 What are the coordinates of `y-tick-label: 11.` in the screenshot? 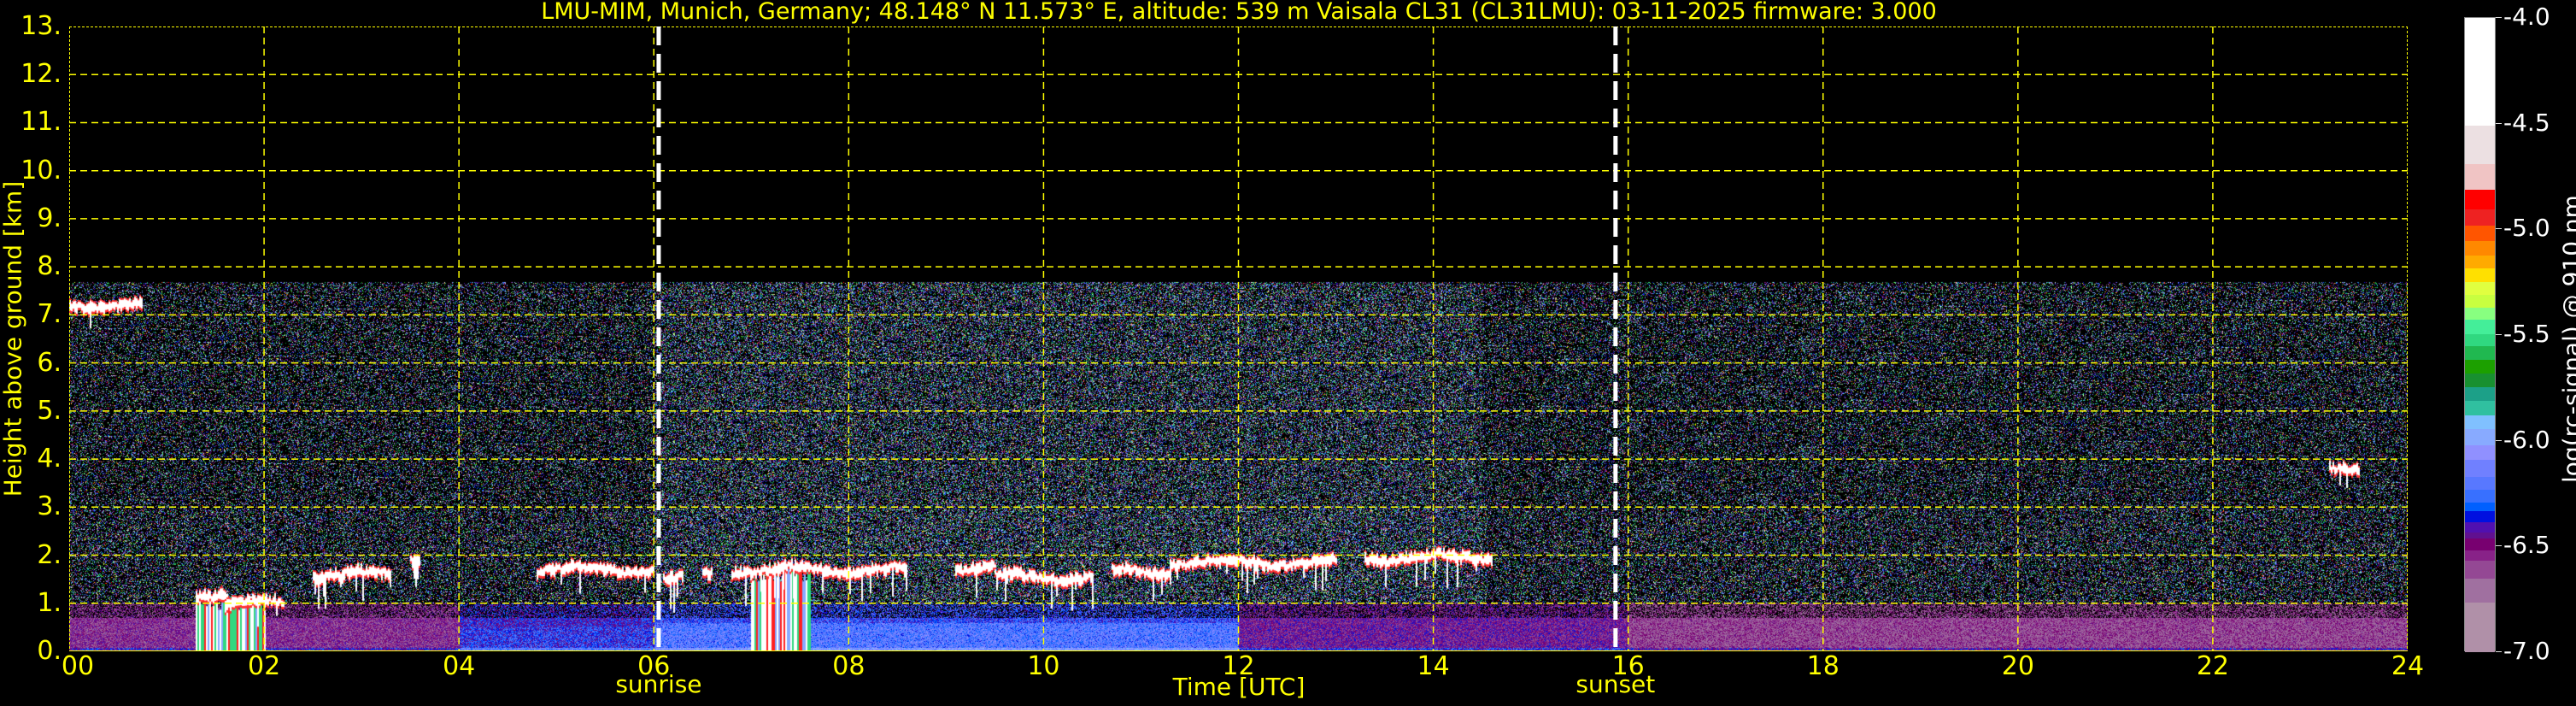 It's located at (41, 122).